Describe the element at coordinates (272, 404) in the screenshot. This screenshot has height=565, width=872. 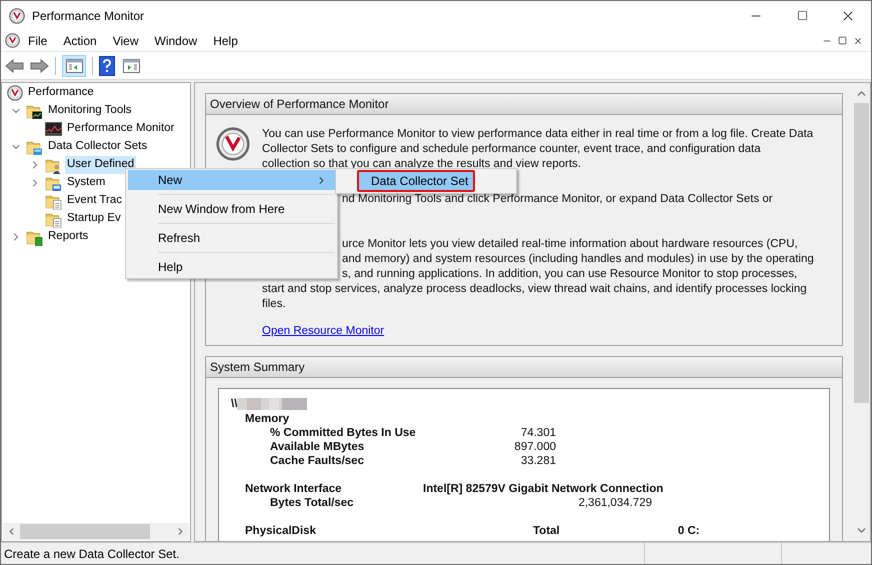
I see `redacted-block` at that location.